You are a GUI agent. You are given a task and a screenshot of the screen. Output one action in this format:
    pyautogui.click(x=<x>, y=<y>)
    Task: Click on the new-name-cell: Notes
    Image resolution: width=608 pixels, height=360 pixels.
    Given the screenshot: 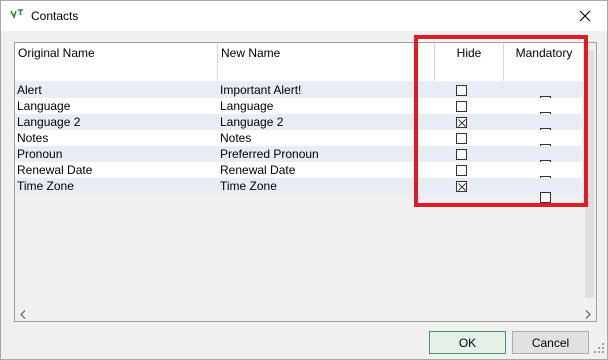 What is the action you would take?
    pyautogui.click(x=235, y=138)
    